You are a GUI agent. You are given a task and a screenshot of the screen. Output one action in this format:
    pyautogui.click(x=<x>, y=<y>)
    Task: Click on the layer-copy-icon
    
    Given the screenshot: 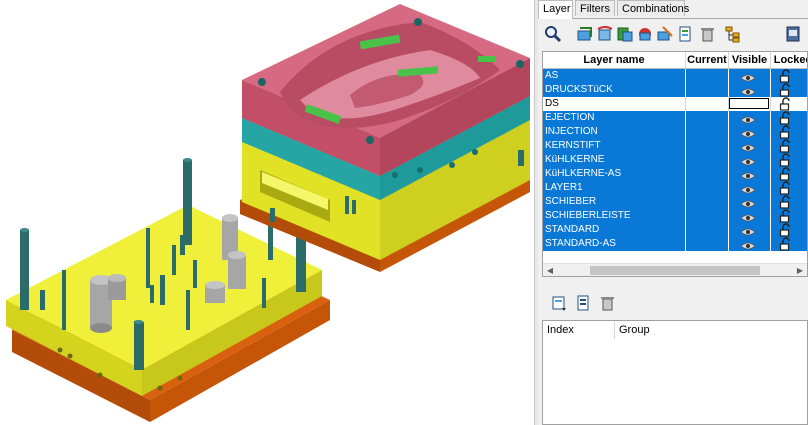 What is the action you would take?
    pyautogui.click(x=605, y=34)
    